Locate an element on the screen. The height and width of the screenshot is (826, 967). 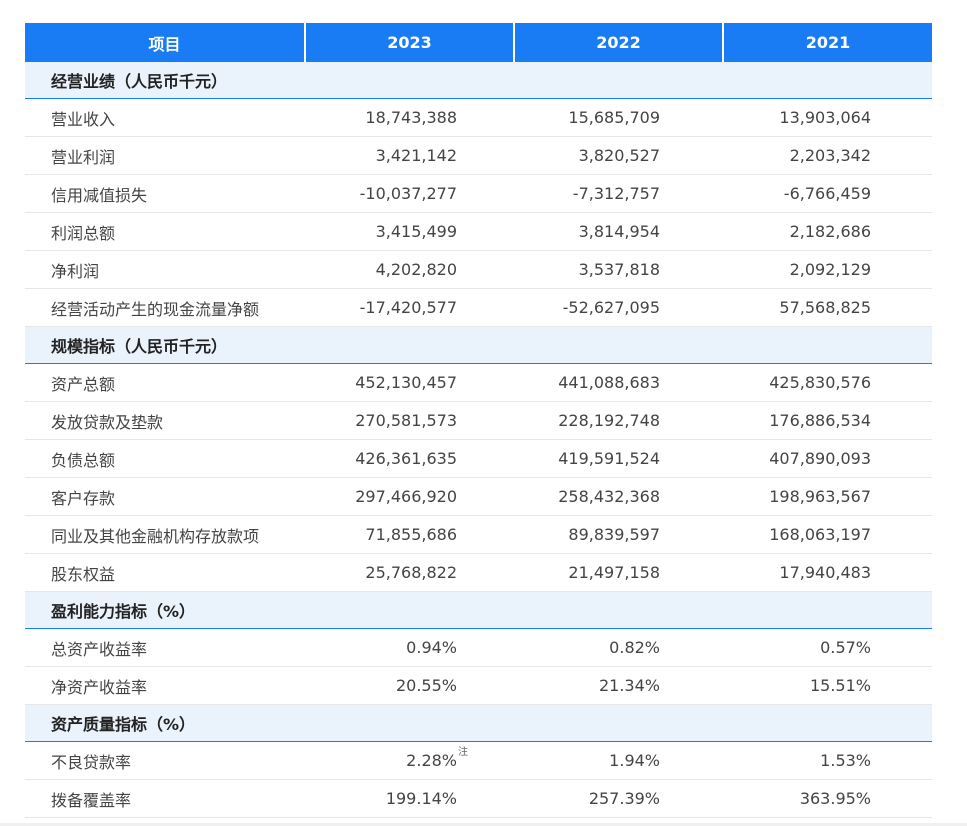
value-cell: 4,202,820 is located at coordinates (408, 269).